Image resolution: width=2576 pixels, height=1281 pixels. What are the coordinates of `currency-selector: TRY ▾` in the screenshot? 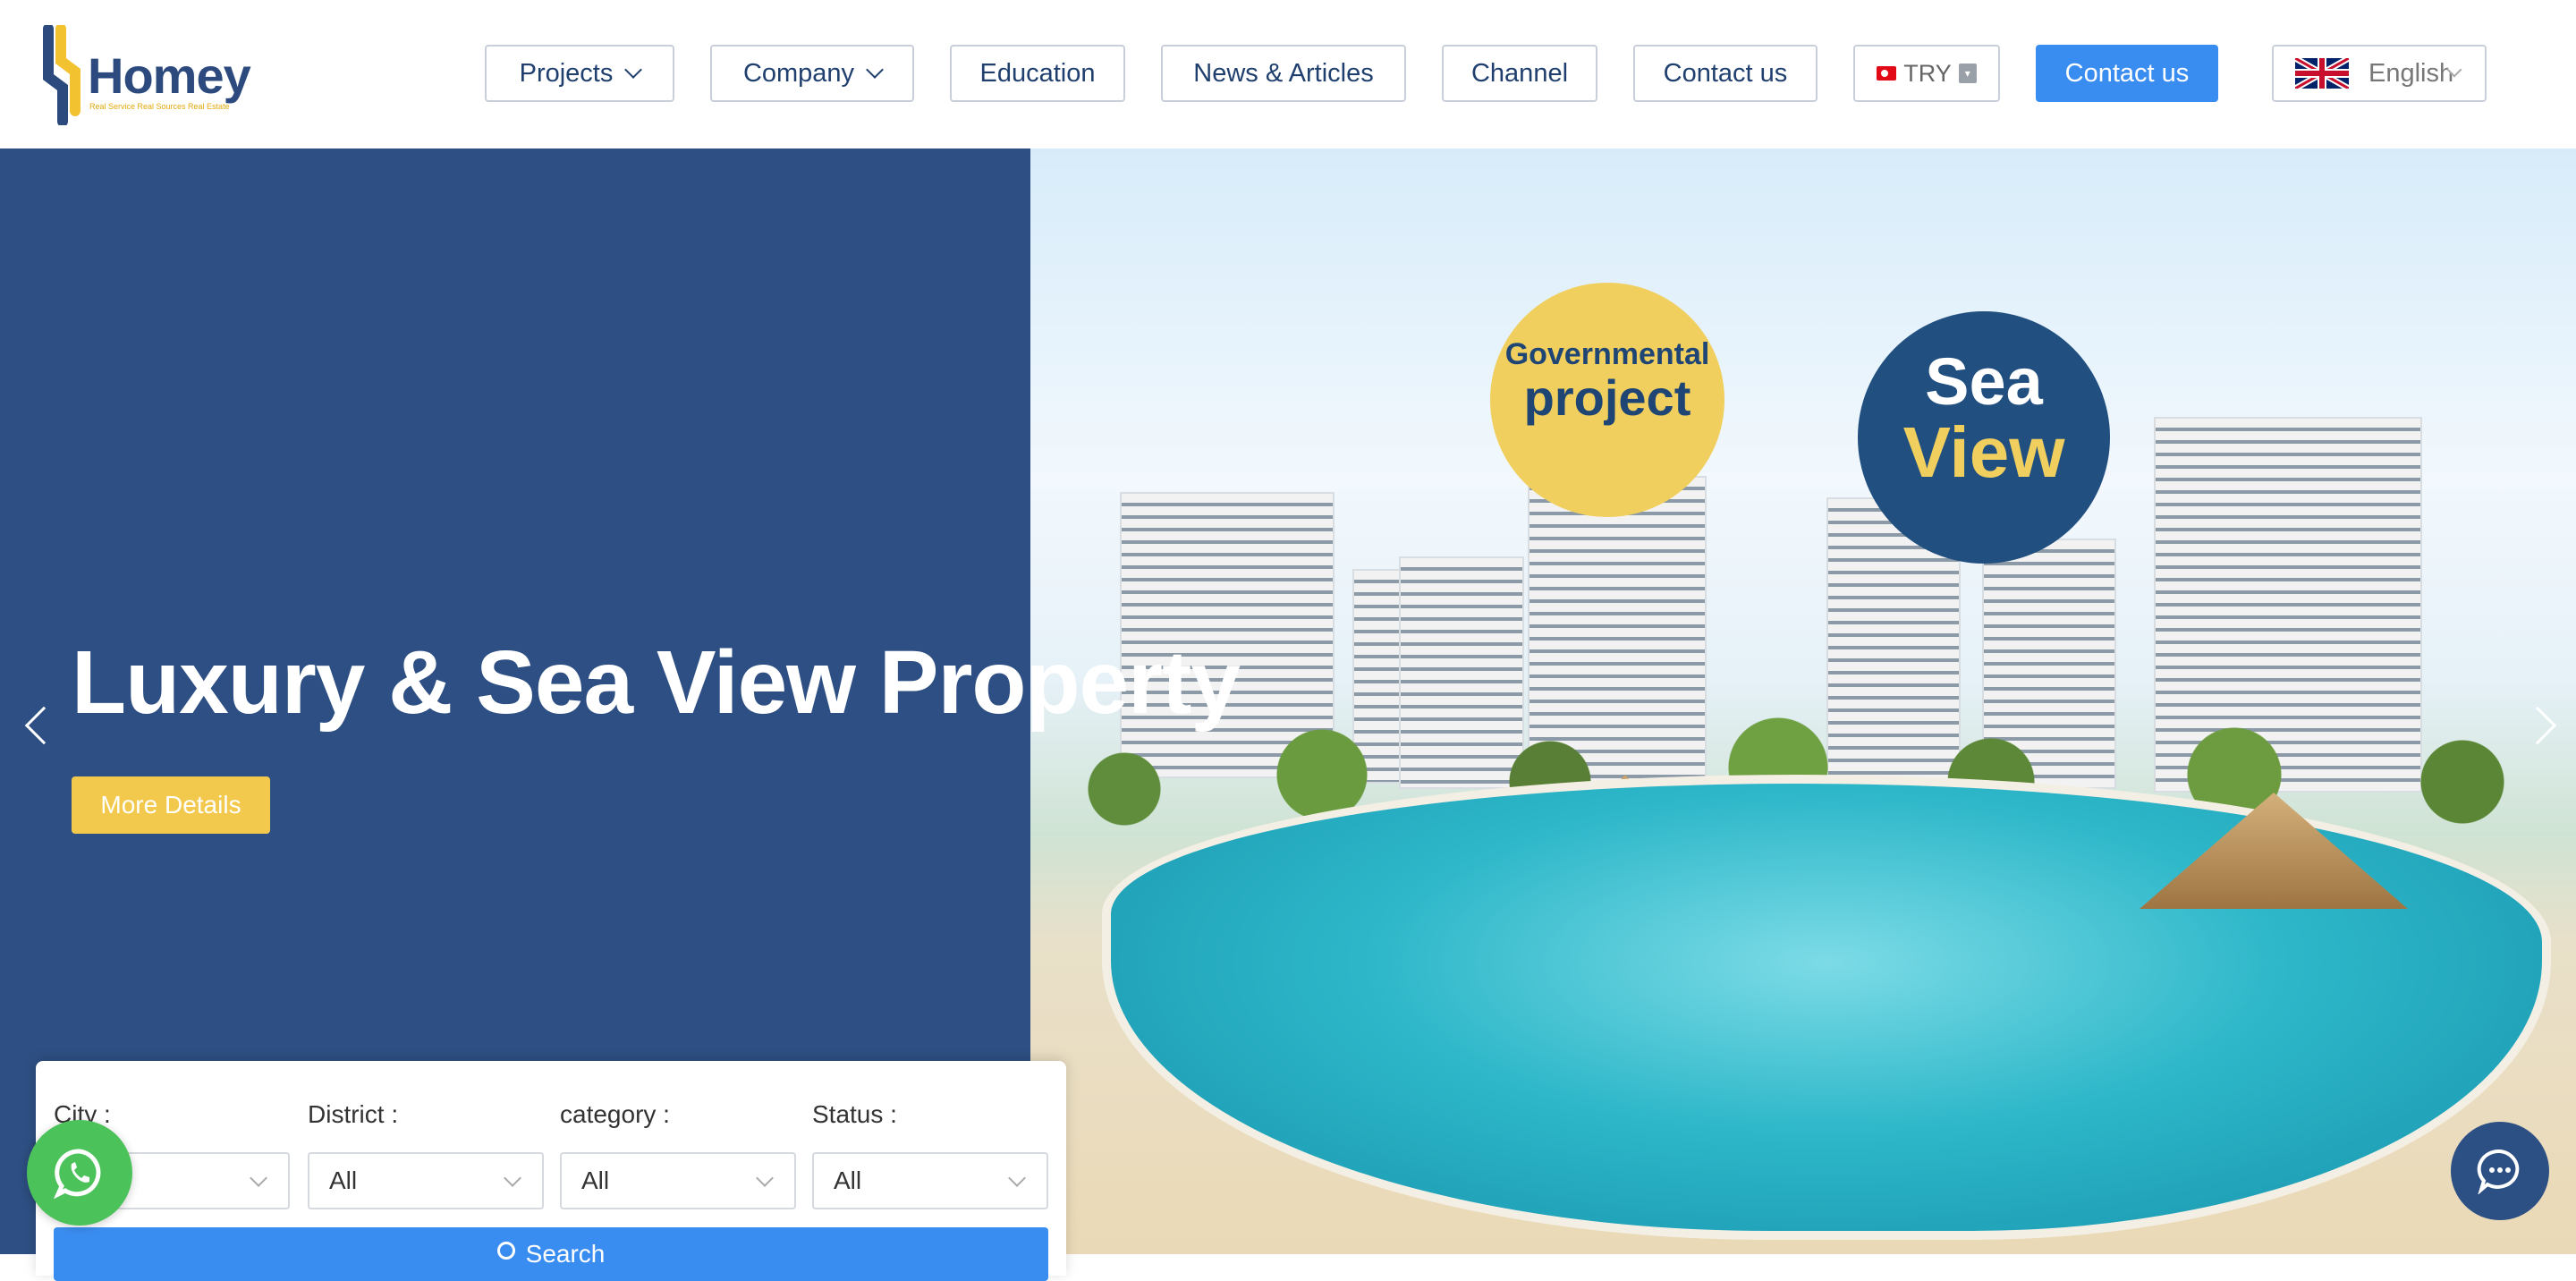 It's located at (1926, 73).